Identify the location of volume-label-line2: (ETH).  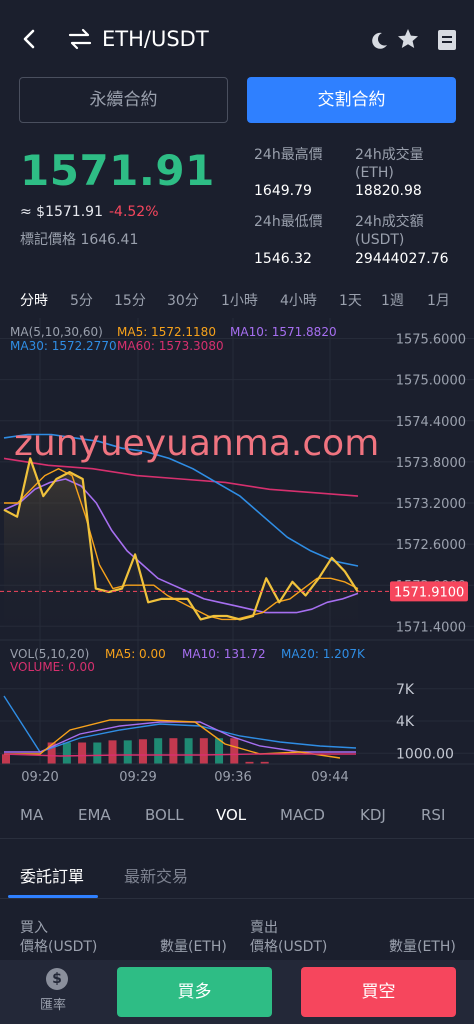
(374, 173).